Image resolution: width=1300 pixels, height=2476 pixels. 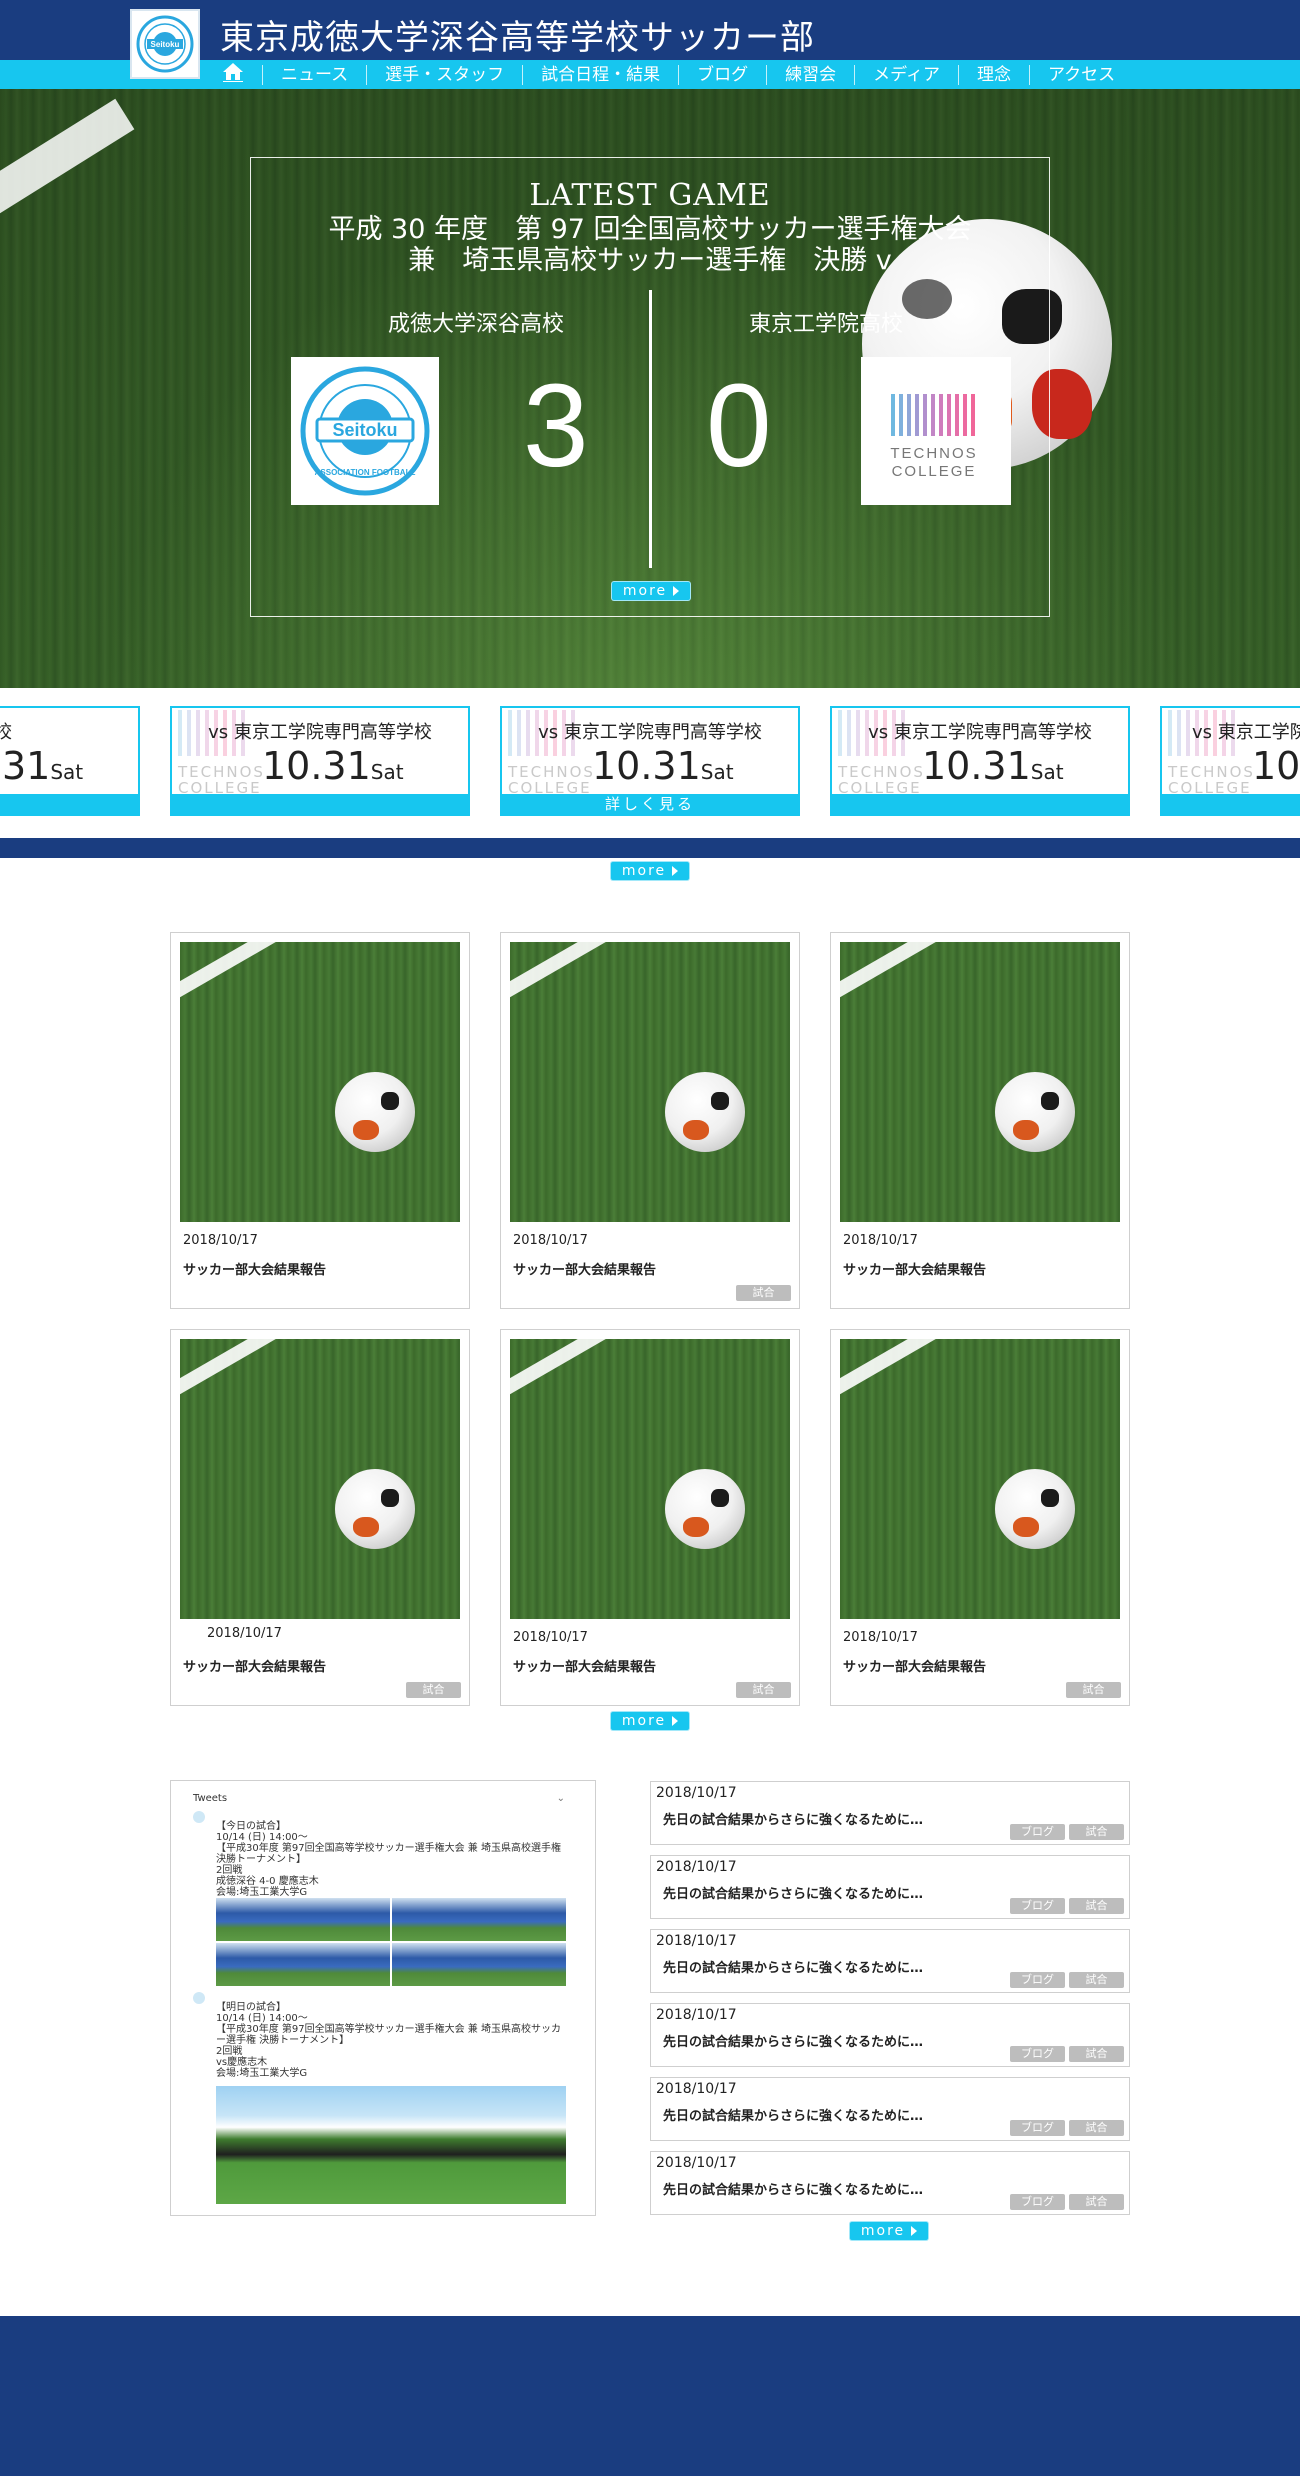 What do you see at coordinates (993, 74) in the screenshot?
I see `nav-item-philosophy: 理念` at bounding box center [993, 74].